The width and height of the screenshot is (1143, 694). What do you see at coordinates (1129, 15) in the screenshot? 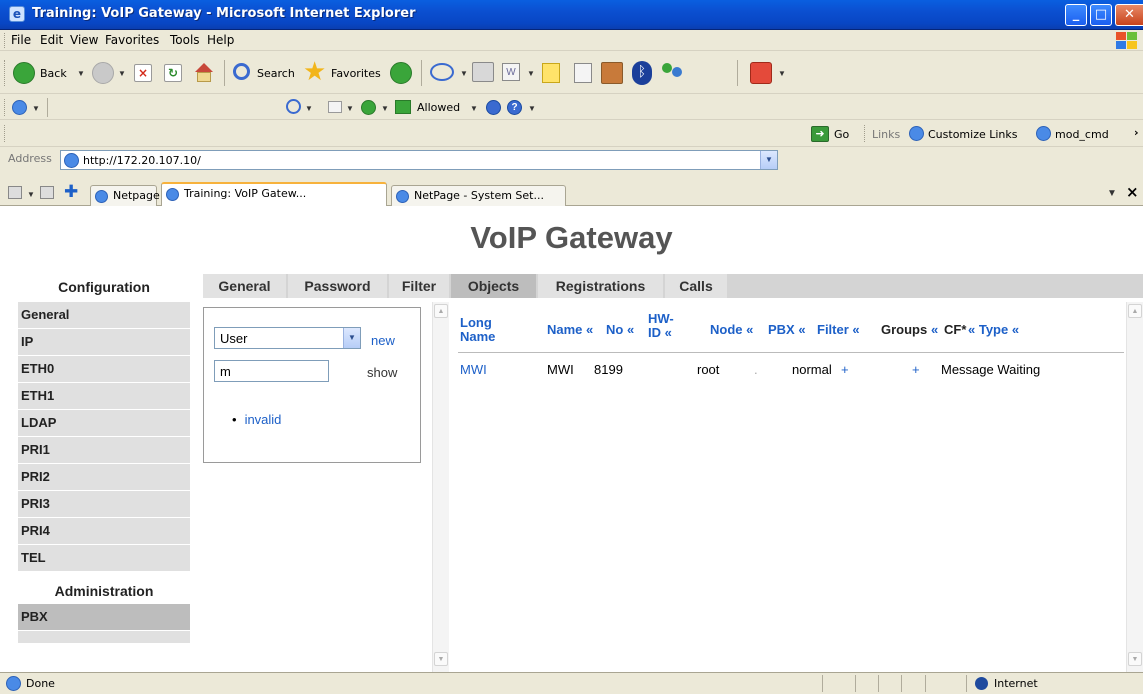
I see `close-button: ✕` at bounding box center [1129, 15].